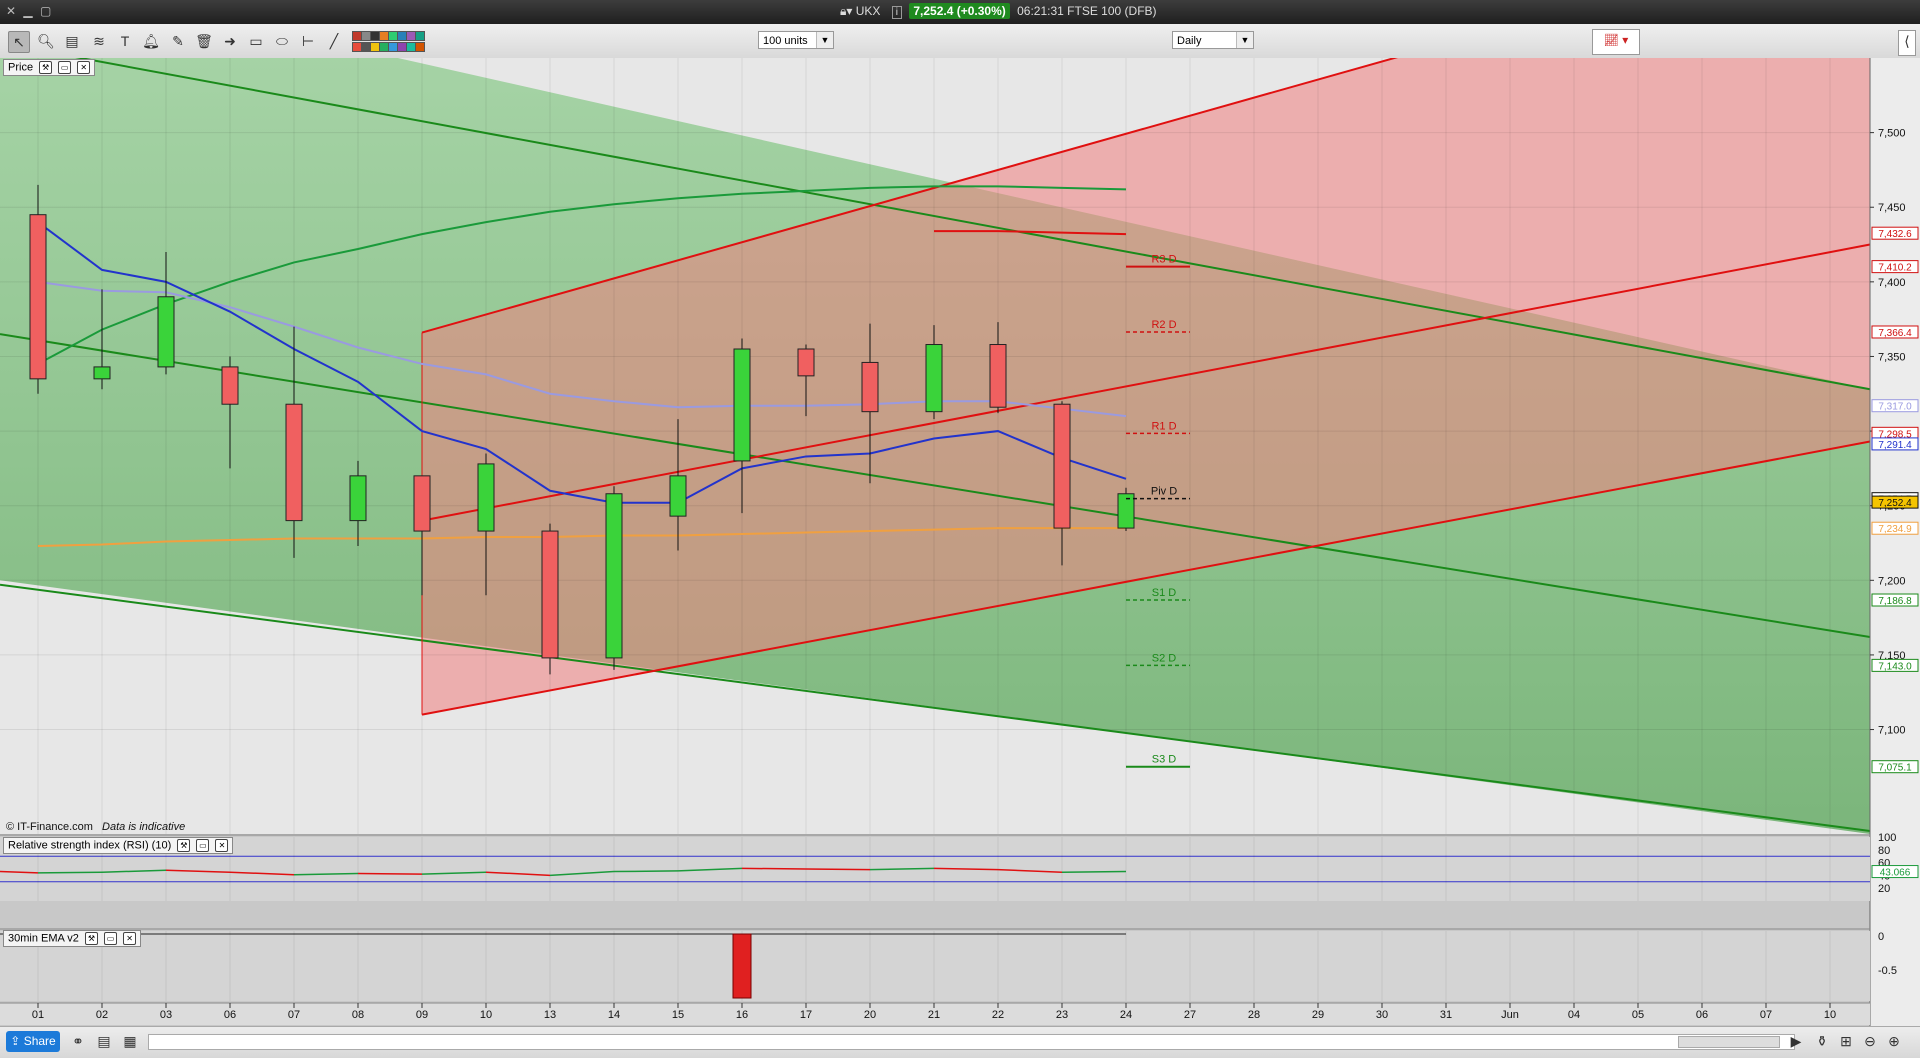 The image size is (1920, 1058). Describe the element at coordinates (1894, 1041) in the screenshot. I see `zoom-in-icon: ⊕` at that location.